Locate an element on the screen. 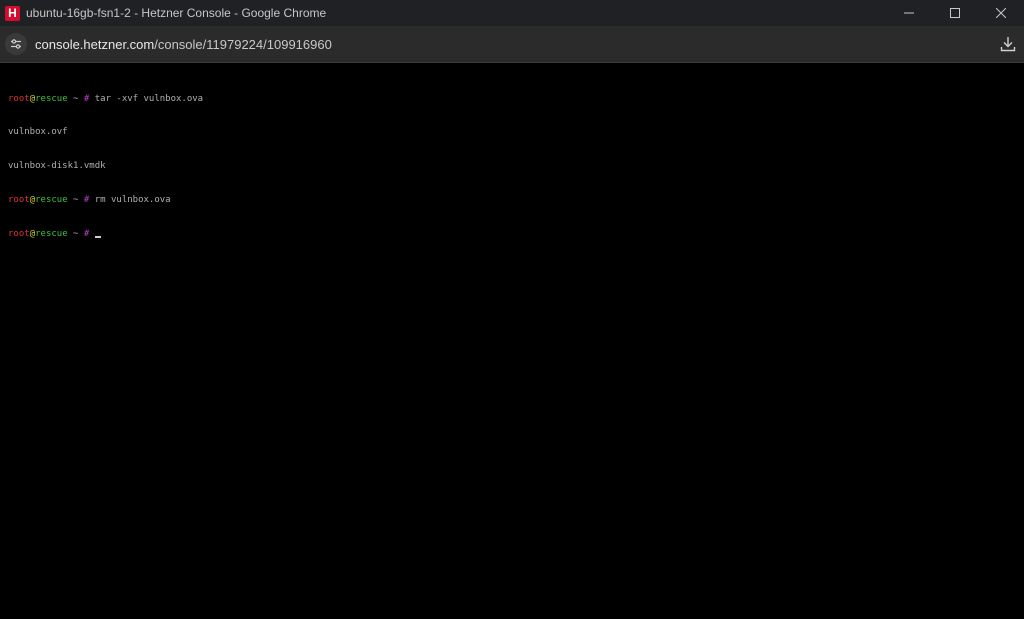  terminal-line-4: root@rescue ~ # rm vulnbox.ova is located at coordinates (516, 200).